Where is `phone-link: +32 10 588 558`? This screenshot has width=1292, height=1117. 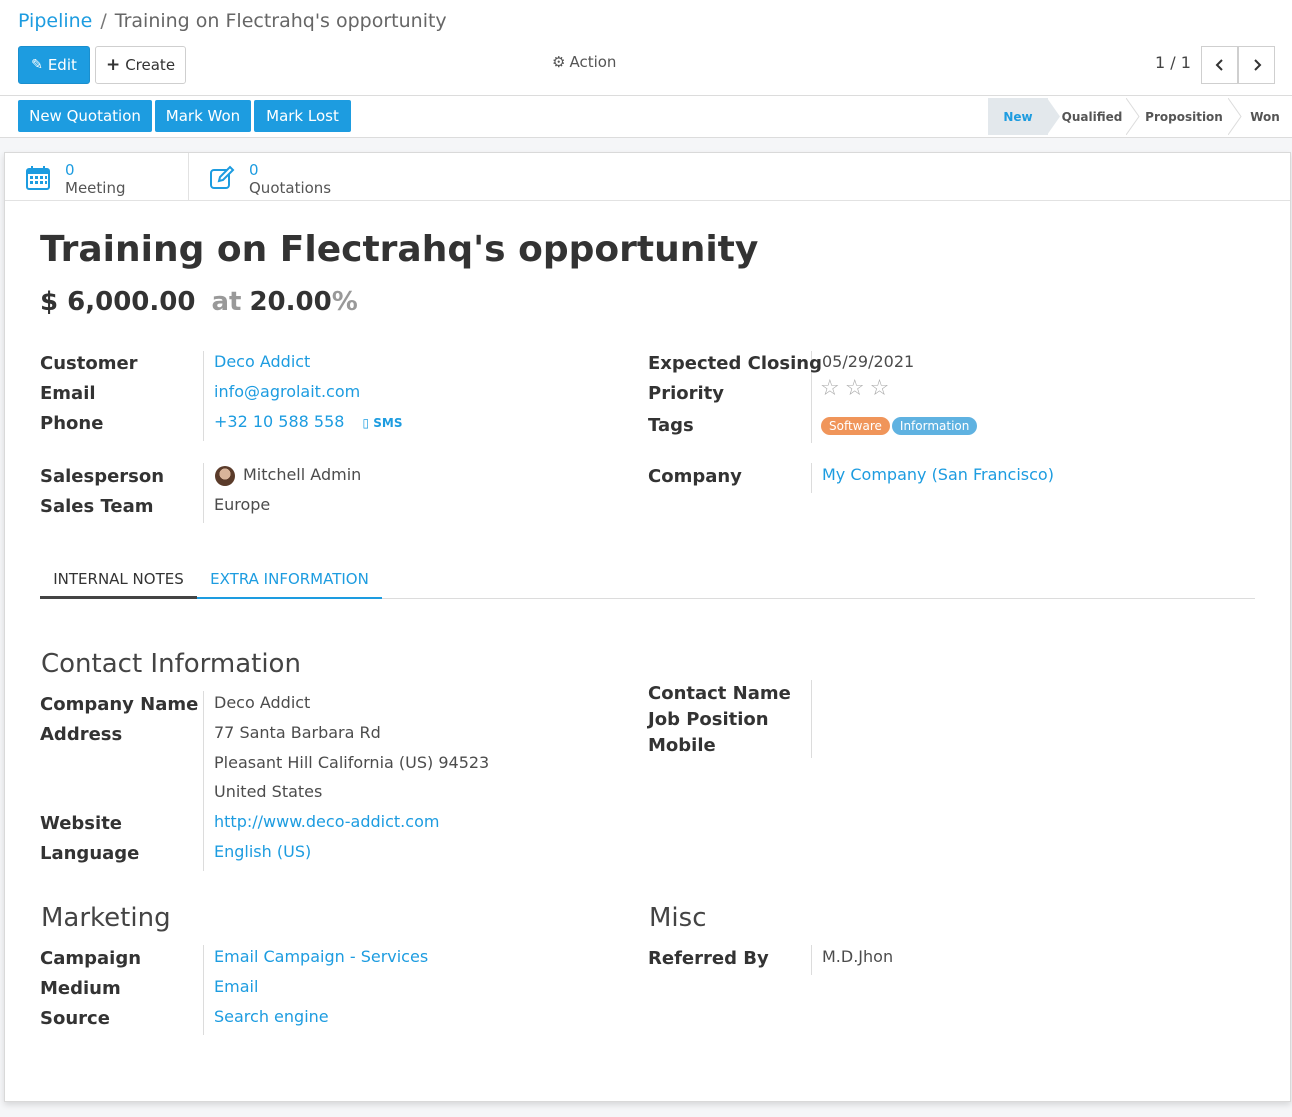 phone-link: +32 10 588 558 is located at coordinates (279, 421).